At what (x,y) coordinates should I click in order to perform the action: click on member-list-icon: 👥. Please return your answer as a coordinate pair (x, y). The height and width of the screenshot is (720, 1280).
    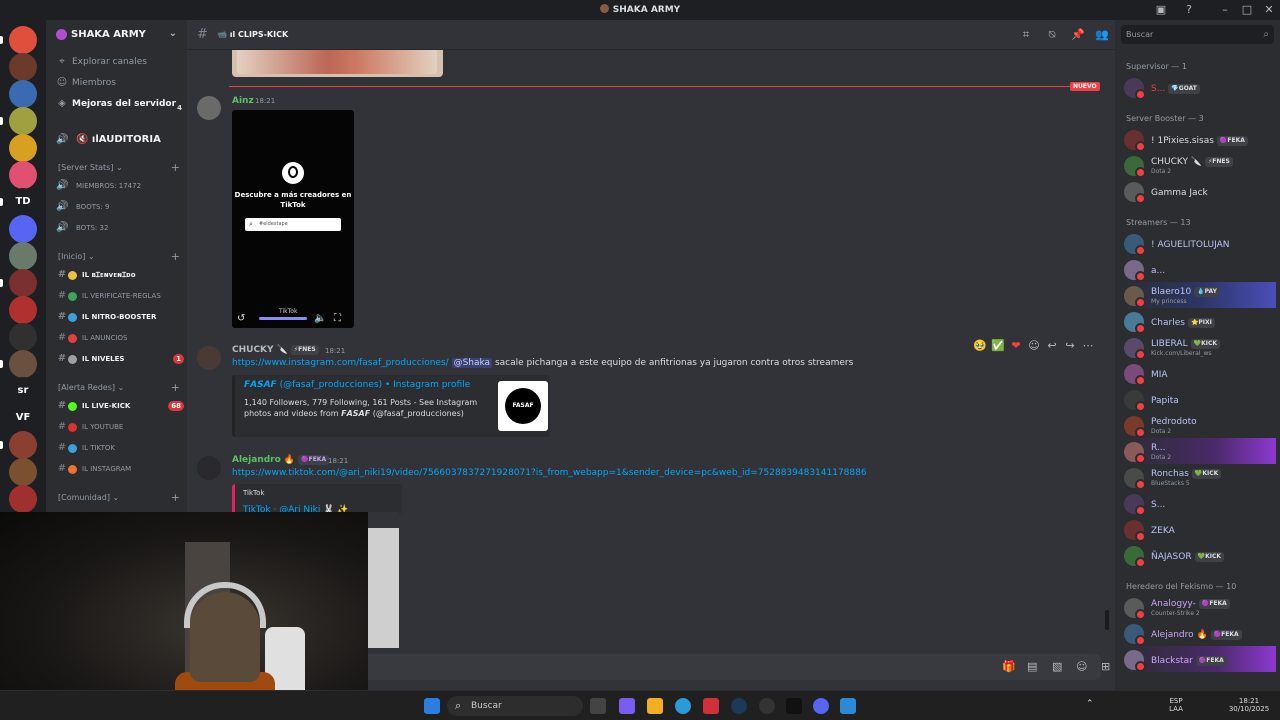
    Looking at the image, I should click on (1102, 35).